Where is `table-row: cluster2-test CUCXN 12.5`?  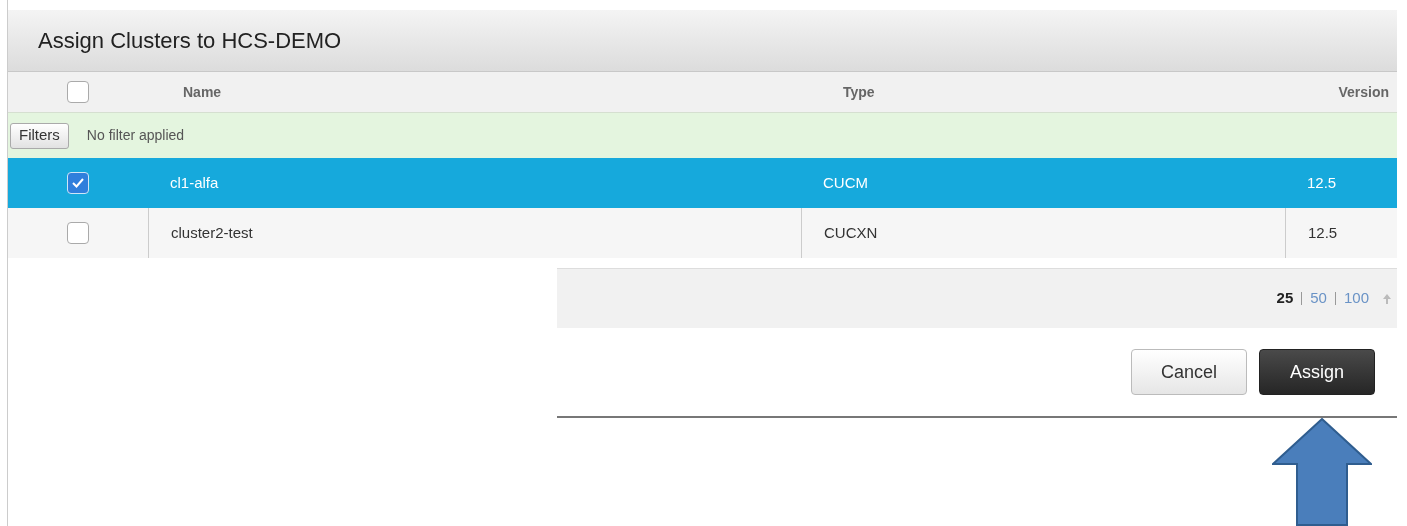
table-row: cluster2-test CUCXN 12.5 is located at coordinates (702, 233).